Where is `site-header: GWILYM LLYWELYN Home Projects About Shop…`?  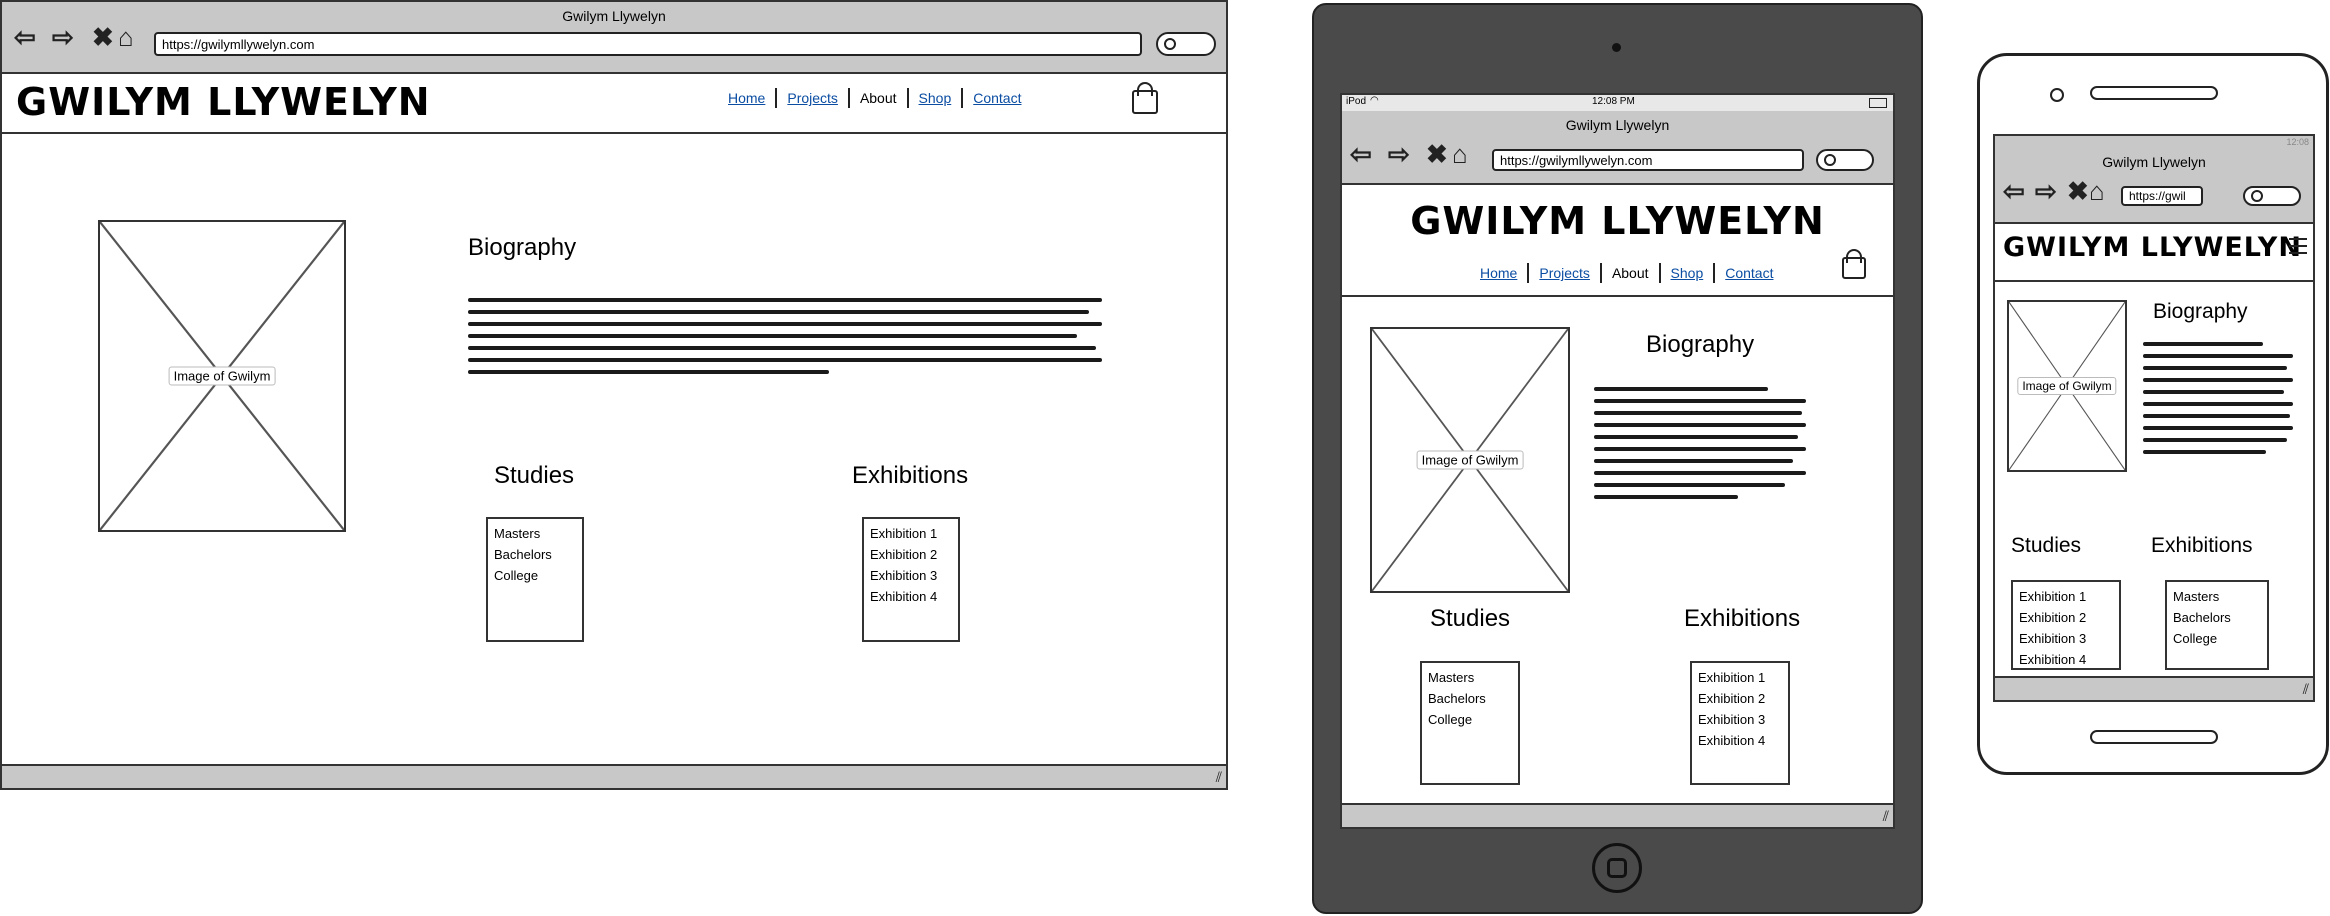 site-header: GWILYM LLYWELYN Home Projects About Shop… is located at coordinates (614, 102).